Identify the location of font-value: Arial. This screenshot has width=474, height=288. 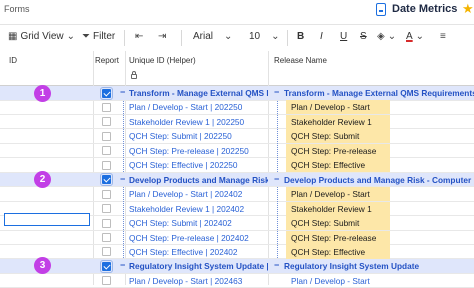
(203, 36).